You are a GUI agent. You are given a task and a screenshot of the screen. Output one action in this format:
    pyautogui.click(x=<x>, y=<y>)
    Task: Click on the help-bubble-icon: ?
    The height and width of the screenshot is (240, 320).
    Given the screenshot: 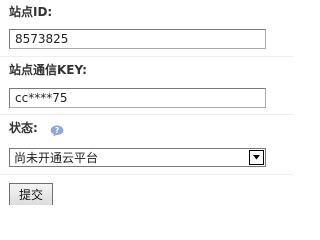 What is the action you would take?
    pyautogui.click(x=57, y=129)
    